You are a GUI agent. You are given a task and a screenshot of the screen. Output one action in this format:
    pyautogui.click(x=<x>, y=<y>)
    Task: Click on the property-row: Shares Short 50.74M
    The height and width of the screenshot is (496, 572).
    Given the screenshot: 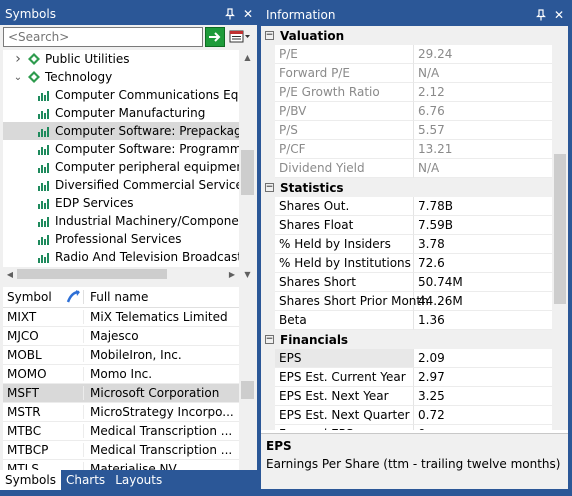 What is the action you would take?
    pyautogui.click(x=406, y=282)
    